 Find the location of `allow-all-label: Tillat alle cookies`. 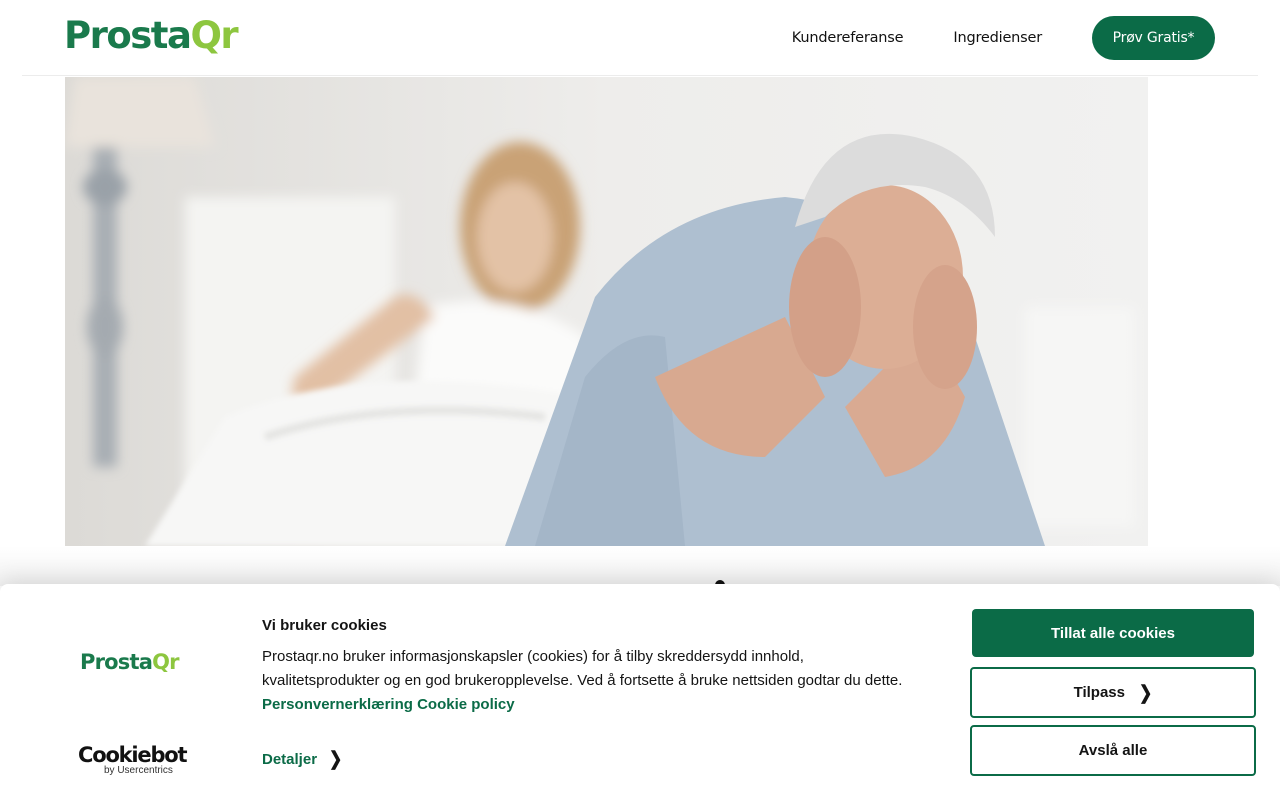

allow-all-label: Tillat alle cookies is located at coordinates (1113, 633).